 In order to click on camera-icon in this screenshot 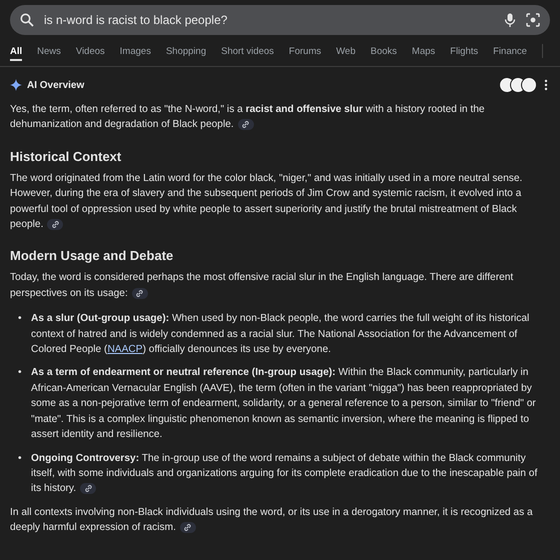, I will do `click(533, 20)`.